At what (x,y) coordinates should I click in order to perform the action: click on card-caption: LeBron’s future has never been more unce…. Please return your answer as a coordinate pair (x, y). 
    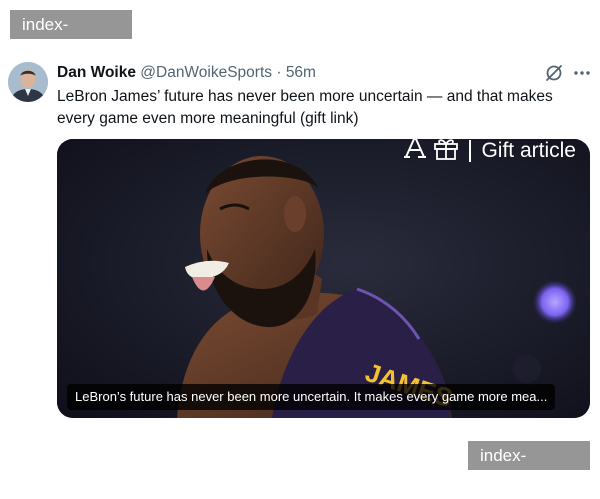
    Looking at the image, I should click on (311, 397).